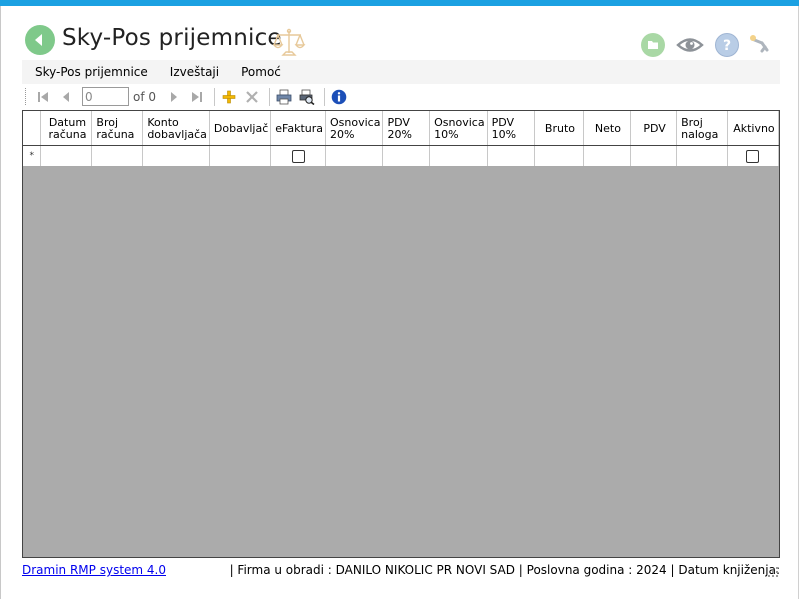 The image size is (799, 599). Describe the element at coordinates (176, 156) in the screenshot. I see `cell-konto-dobavljaca` at that location.